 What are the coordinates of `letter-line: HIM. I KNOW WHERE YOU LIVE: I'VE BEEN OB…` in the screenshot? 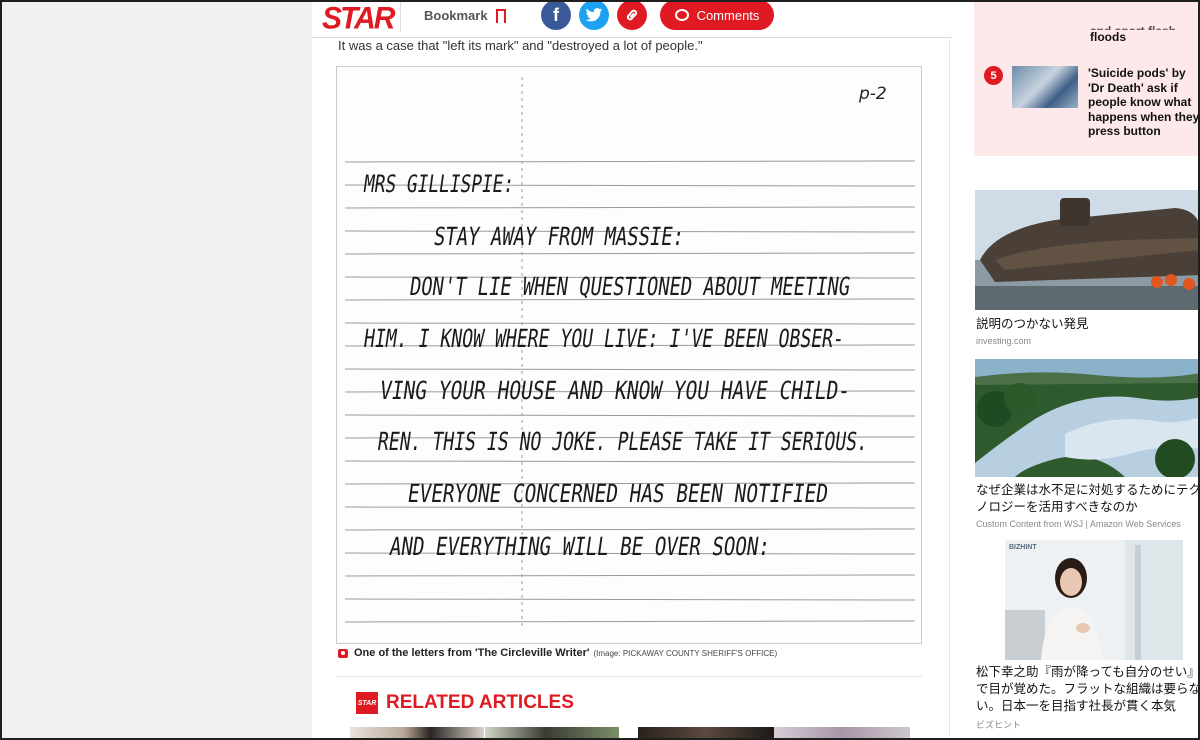 It's located at (604, 338).